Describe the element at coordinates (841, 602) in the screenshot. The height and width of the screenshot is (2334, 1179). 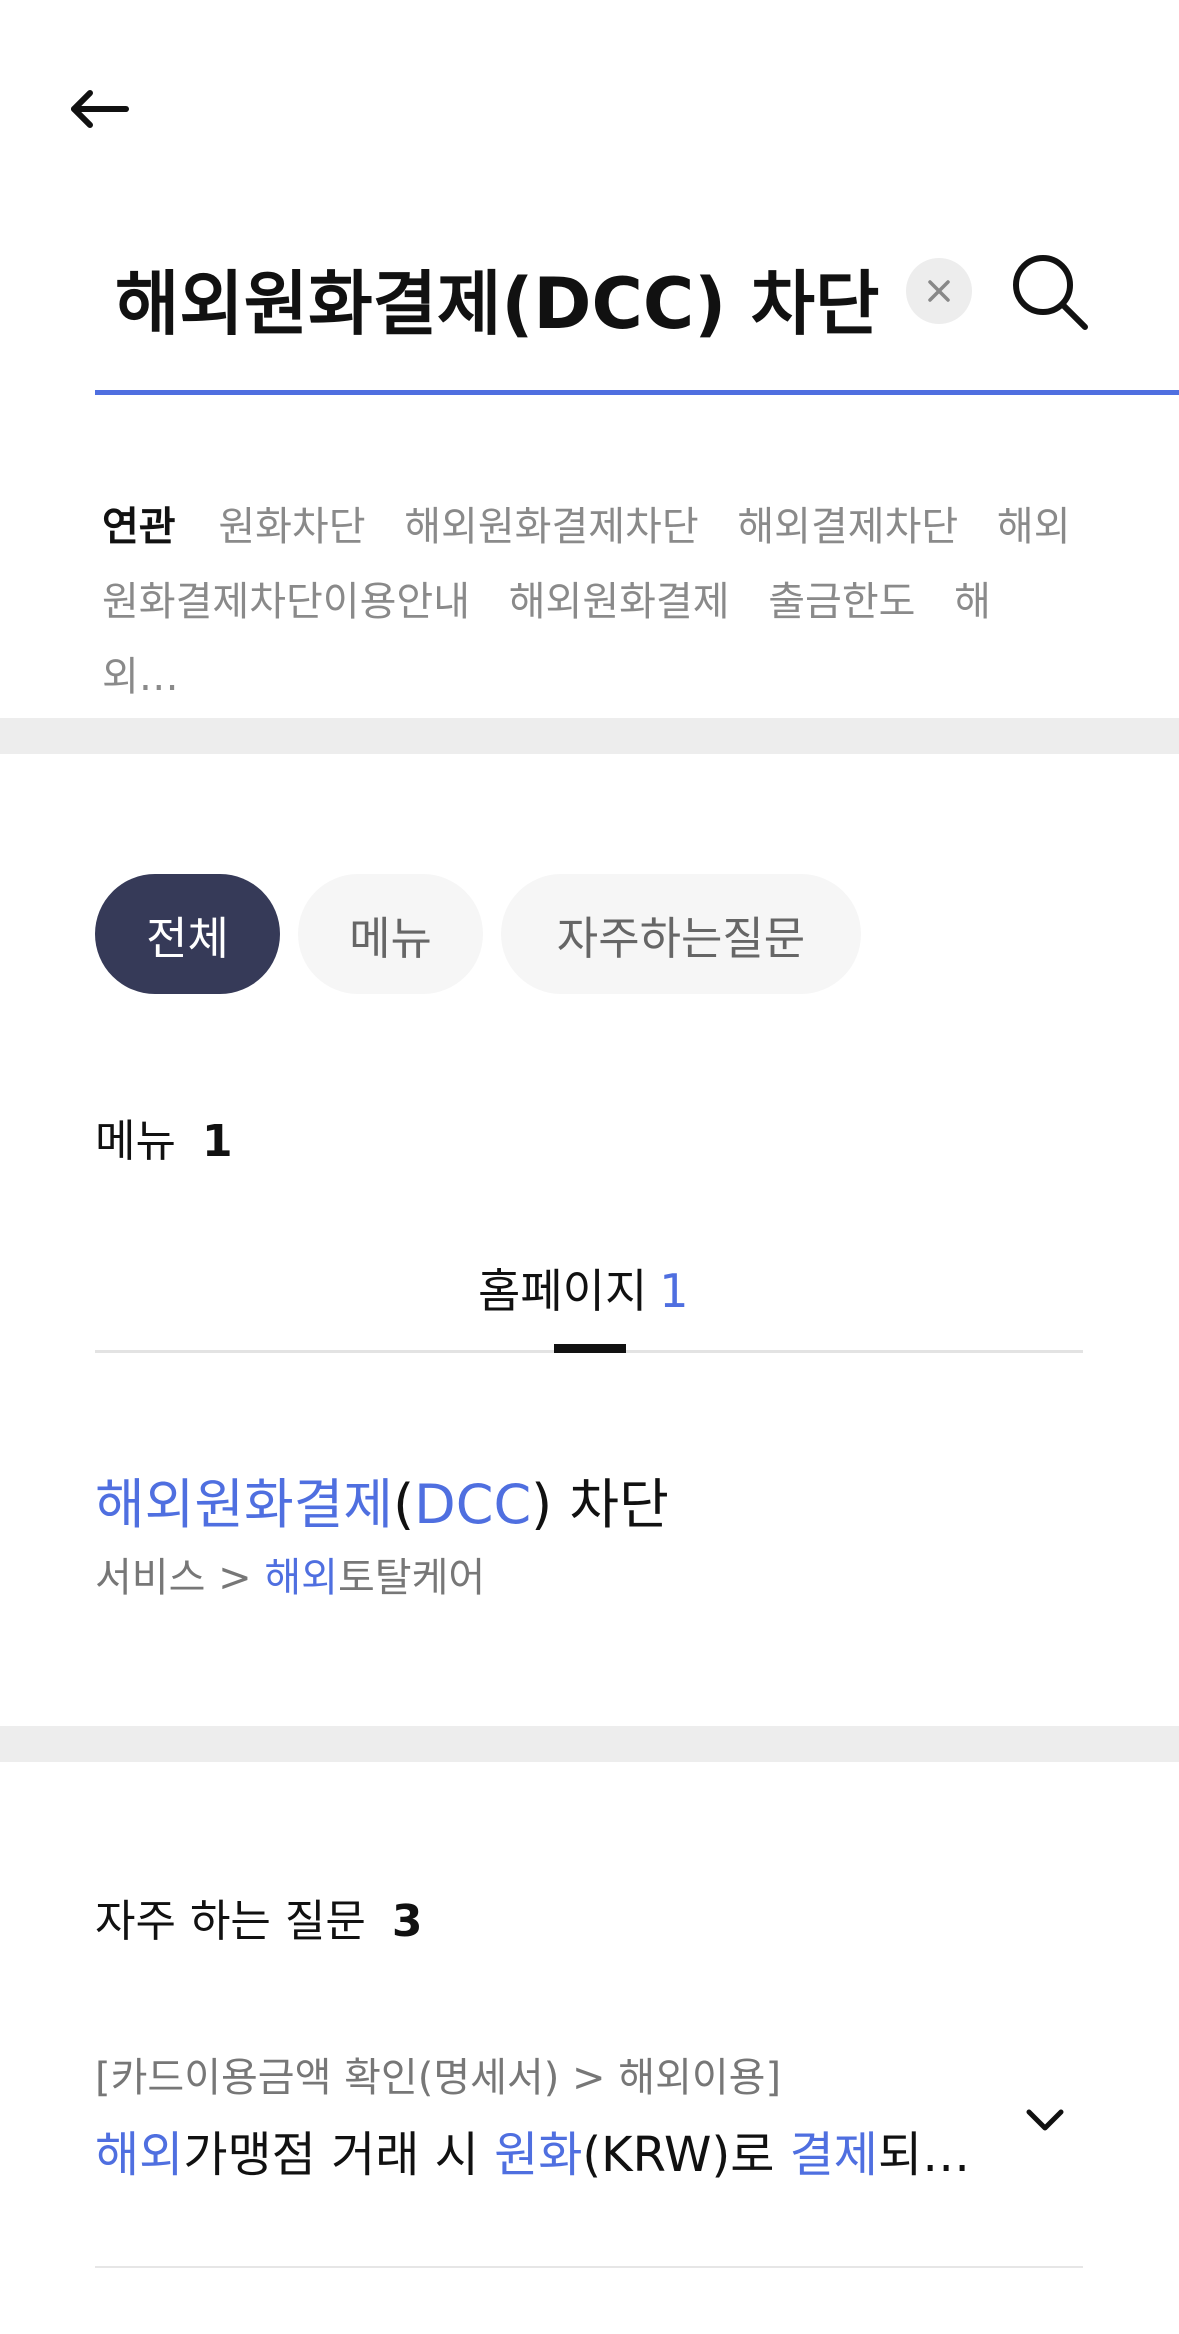
I see `related-keyword: 출금한도` at that location.